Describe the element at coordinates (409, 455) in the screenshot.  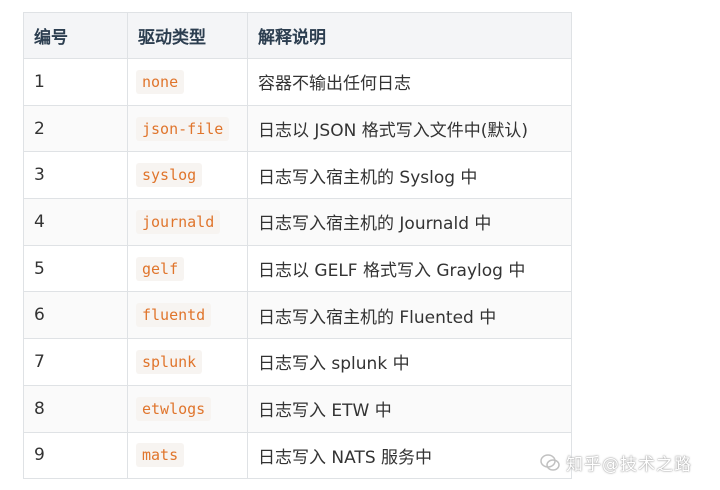
I see `row-description: 日志写入 NATS 服务中` at that location.